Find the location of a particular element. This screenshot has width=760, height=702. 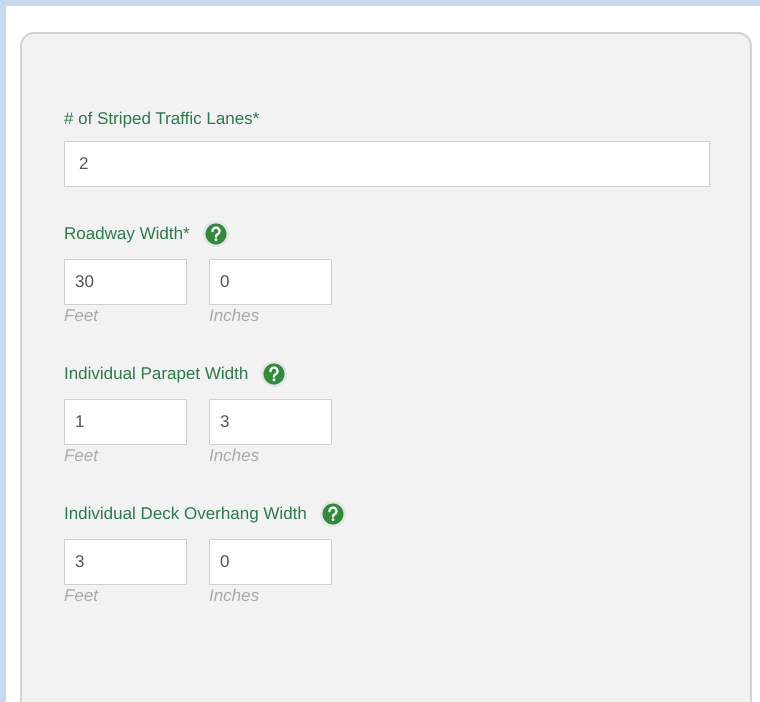

field-label: Roadway Width* is located at coordinates (127, 234).